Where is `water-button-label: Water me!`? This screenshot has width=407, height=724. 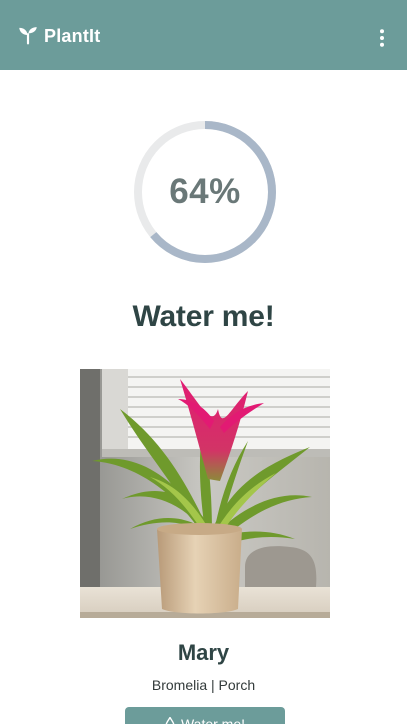 water-button-label: Water me! is located at coordinates (213, 720).